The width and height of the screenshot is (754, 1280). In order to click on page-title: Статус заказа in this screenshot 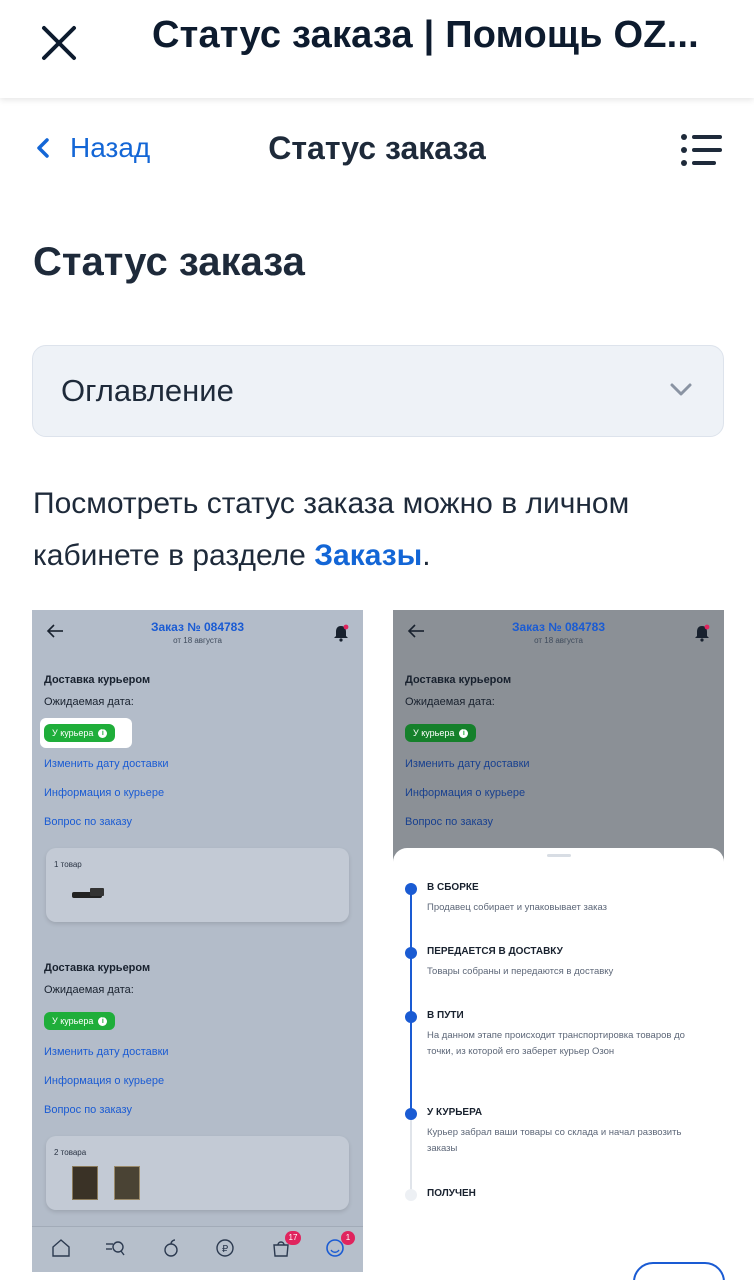, I will do `click(169, 262)`.